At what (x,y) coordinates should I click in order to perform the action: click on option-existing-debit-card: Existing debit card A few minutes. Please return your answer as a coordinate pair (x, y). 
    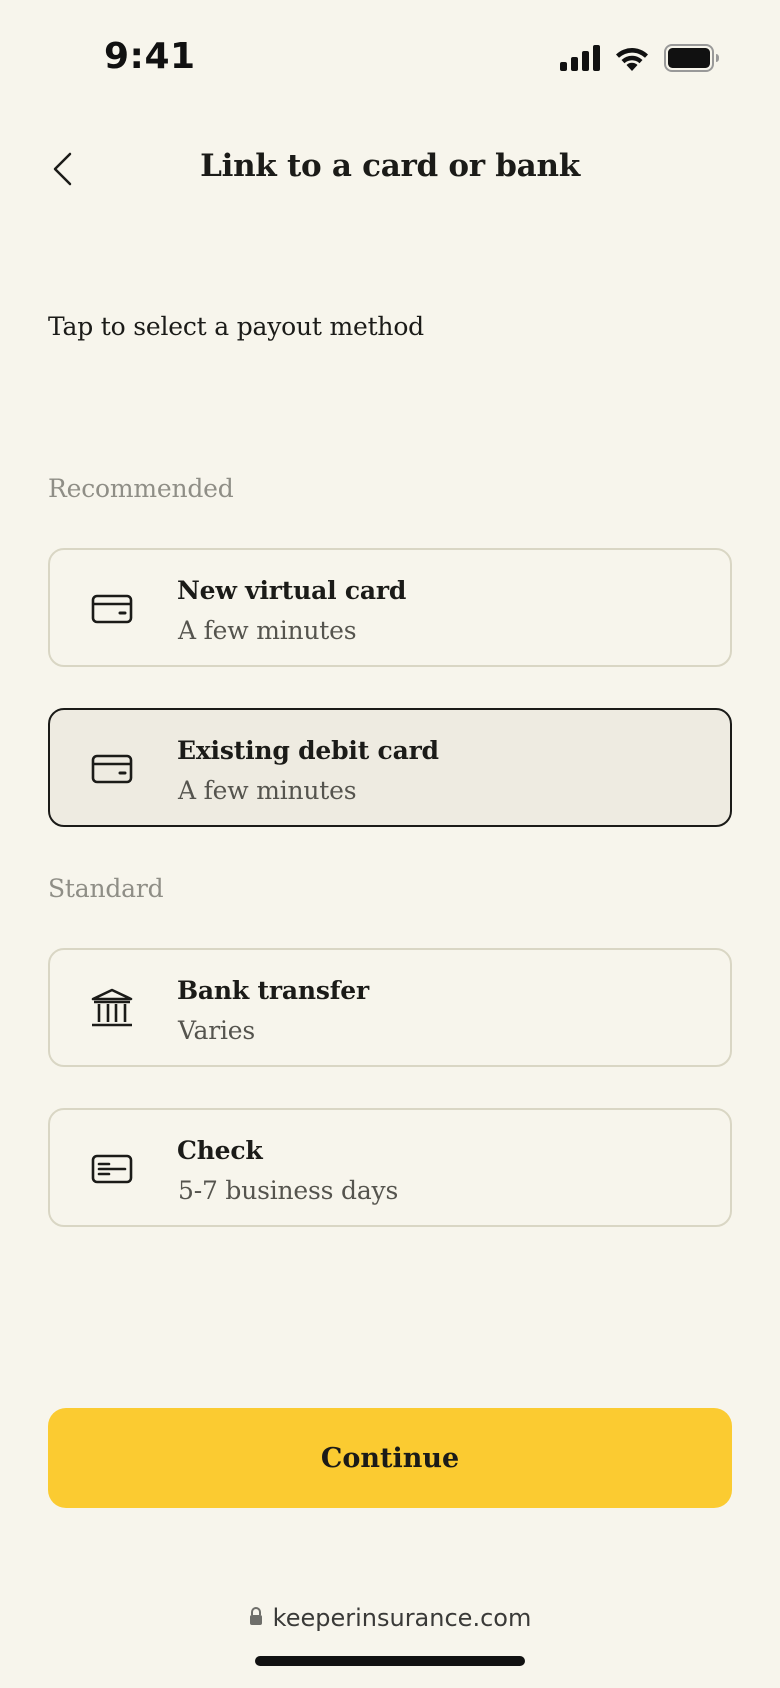
    Looking at the image, I should click on (390, 767).